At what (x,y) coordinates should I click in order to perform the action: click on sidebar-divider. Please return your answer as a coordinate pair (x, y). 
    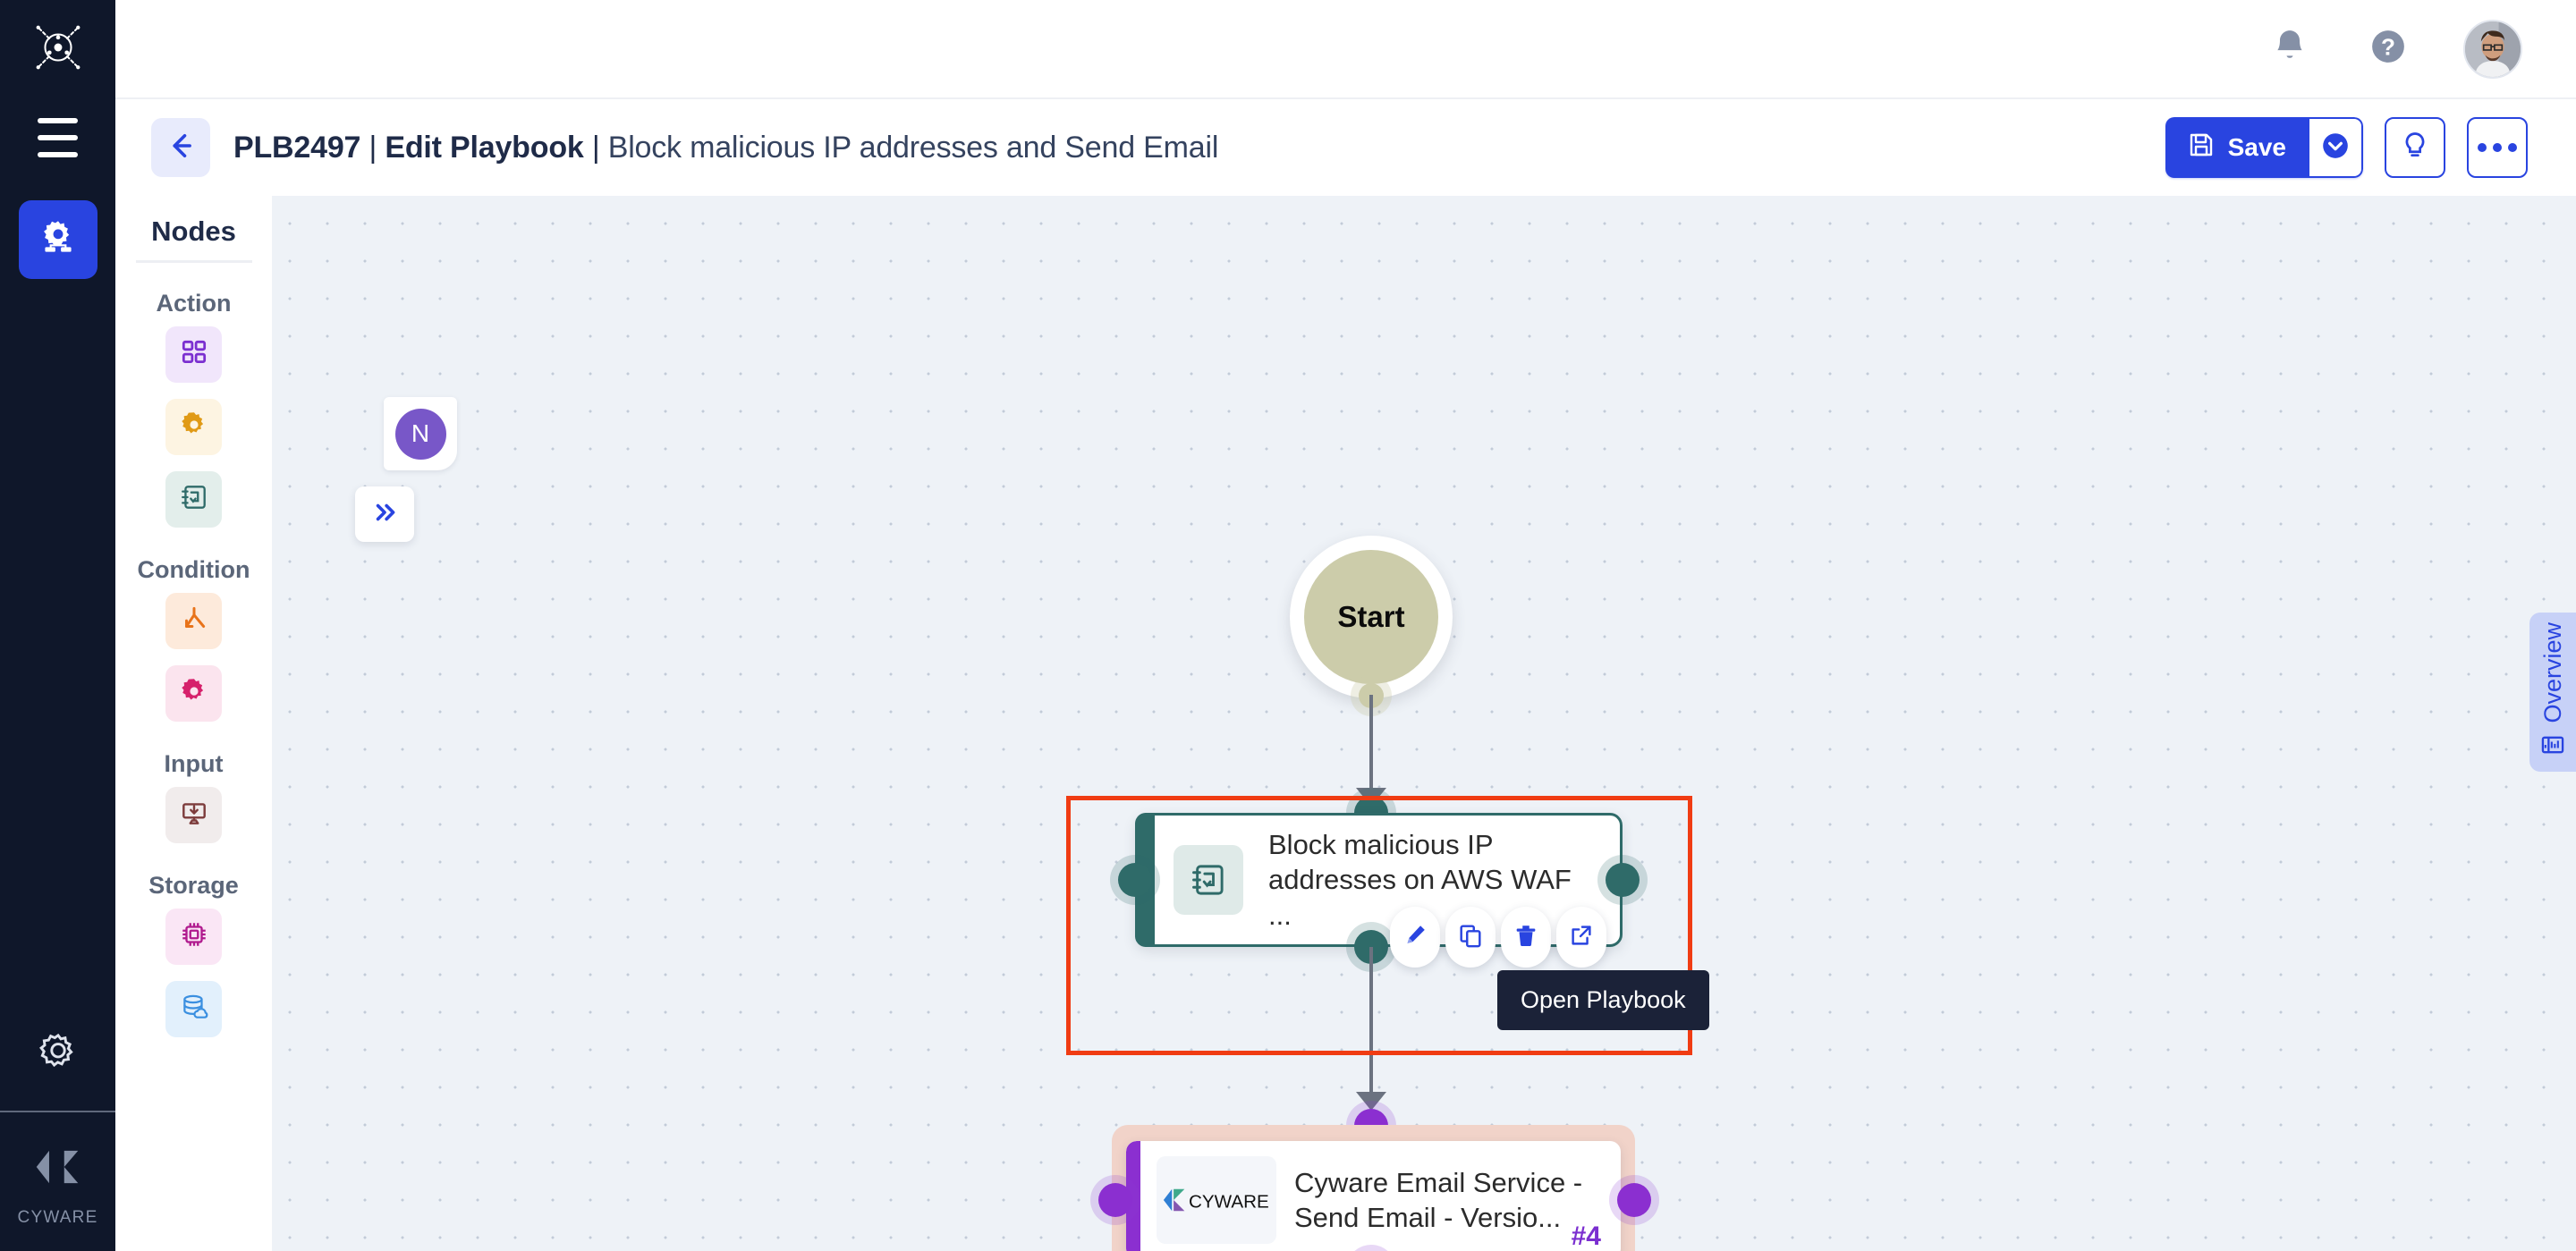
    Looking at the image, I should click on (57, 1111).